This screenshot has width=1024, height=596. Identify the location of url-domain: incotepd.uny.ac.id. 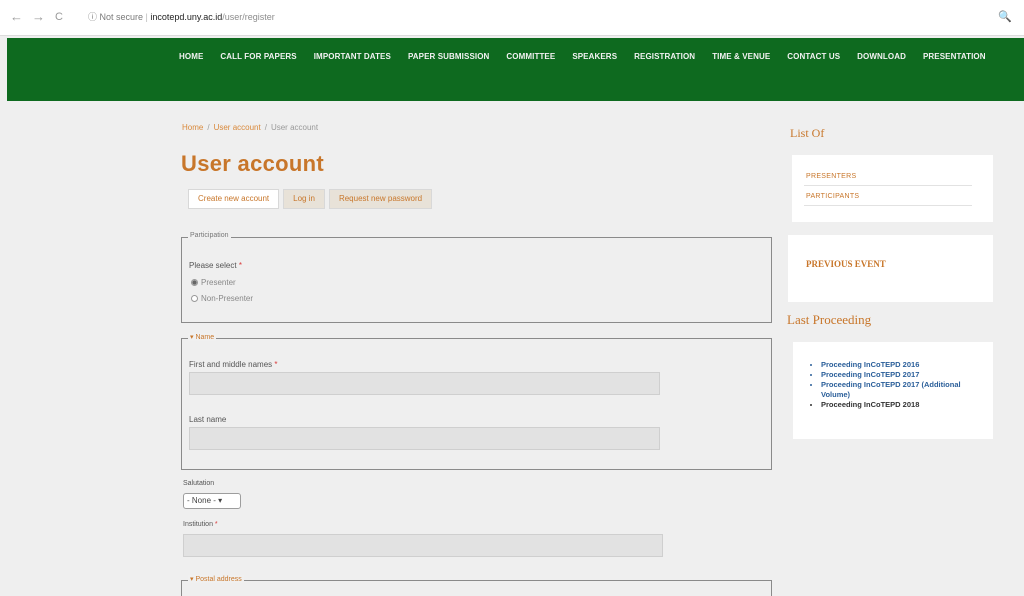
(186, 17).